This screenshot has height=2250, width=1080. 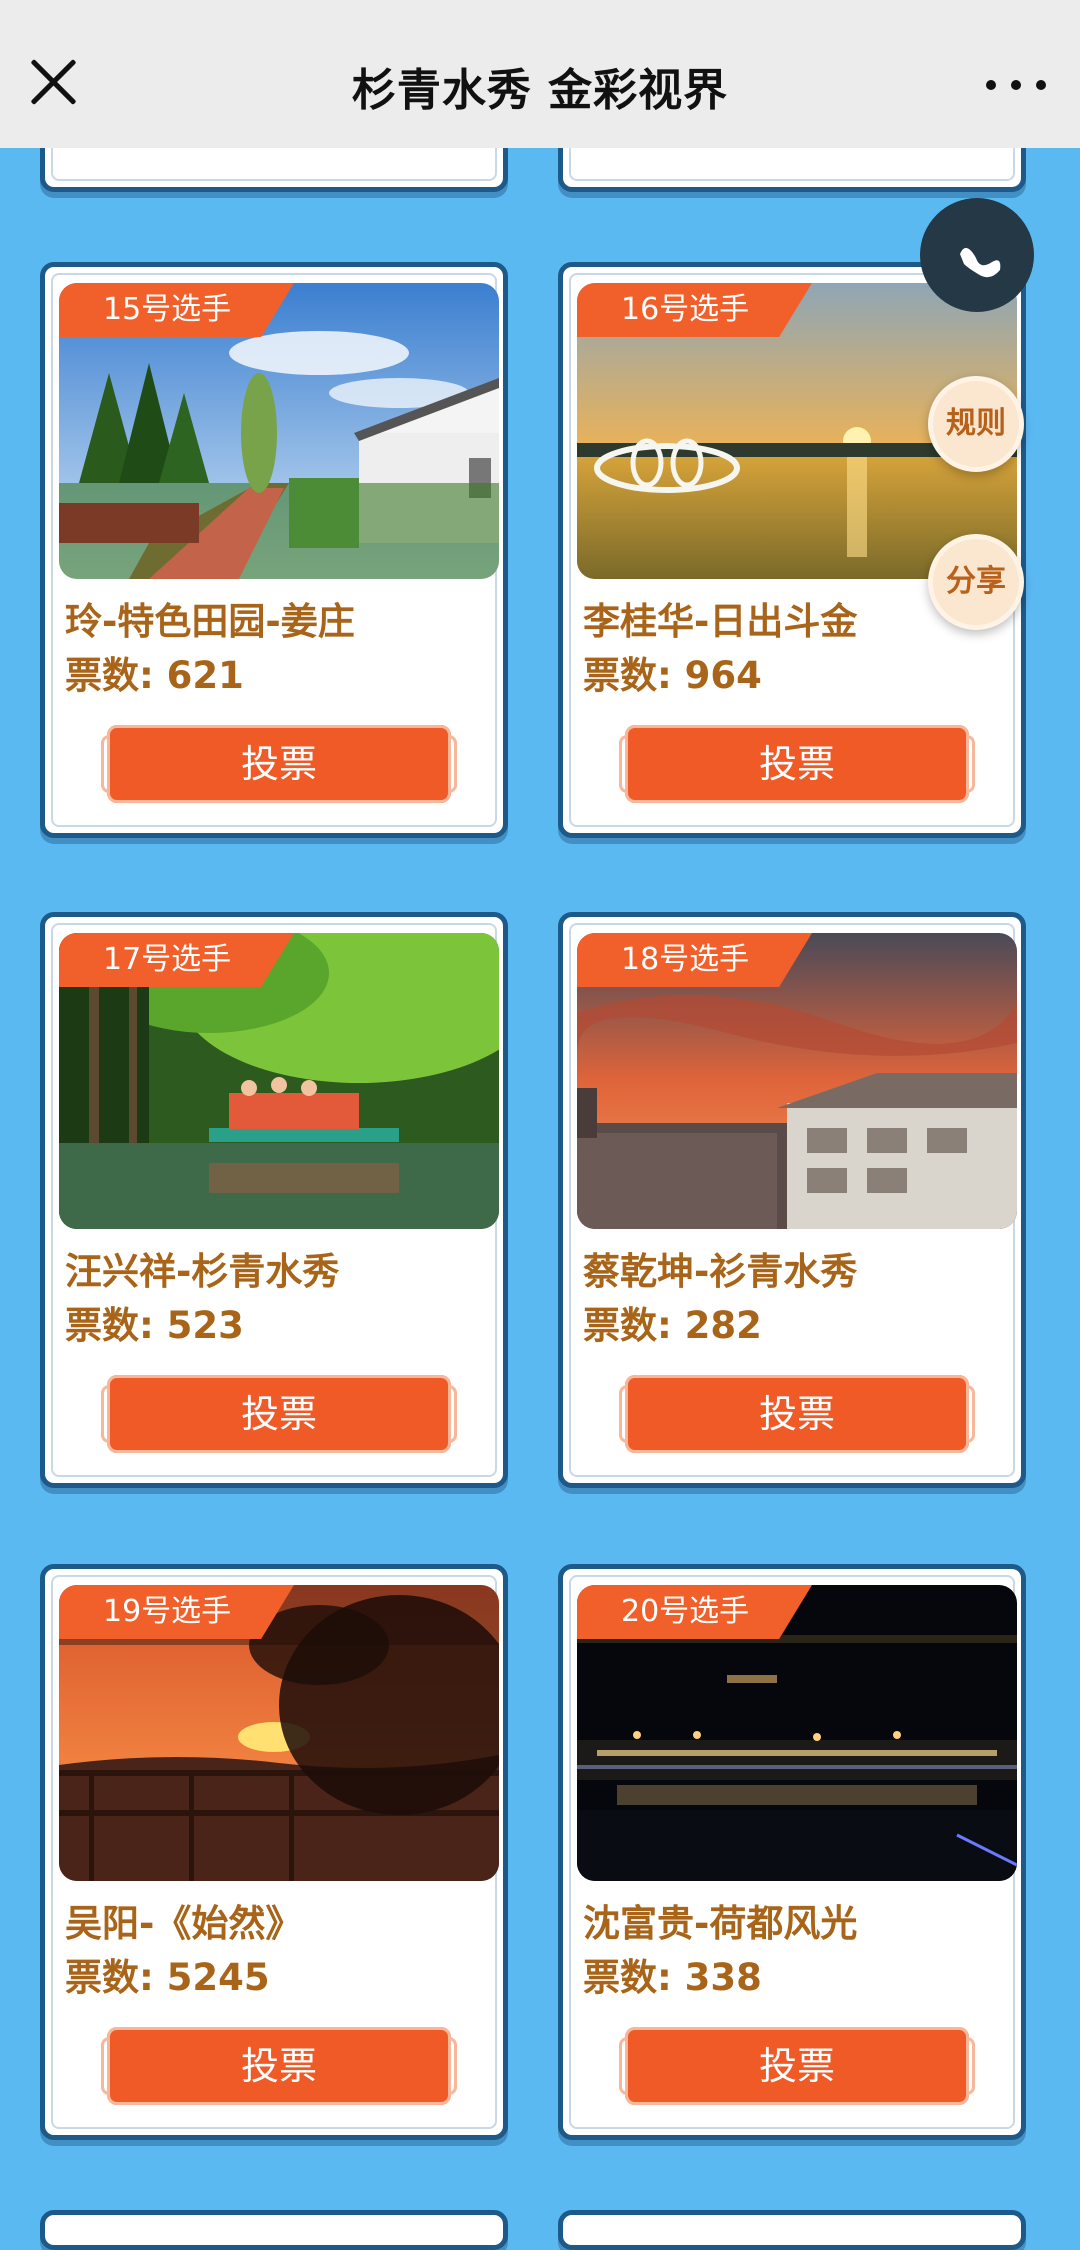 What do you see at coordinates (274, 1852) in the screenshot?
I see `contestant-card: 19号选手 吴阳-《始然》 票数: 5245 投票` at bounding box center [274, 1852].